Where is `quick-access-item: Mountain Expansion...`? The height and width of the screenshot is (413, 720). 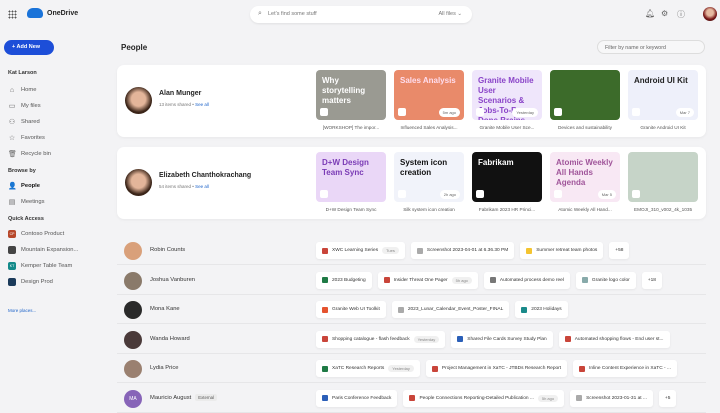
quick-access-item: Mountain Expansion... is located at coordinates (55, 250).